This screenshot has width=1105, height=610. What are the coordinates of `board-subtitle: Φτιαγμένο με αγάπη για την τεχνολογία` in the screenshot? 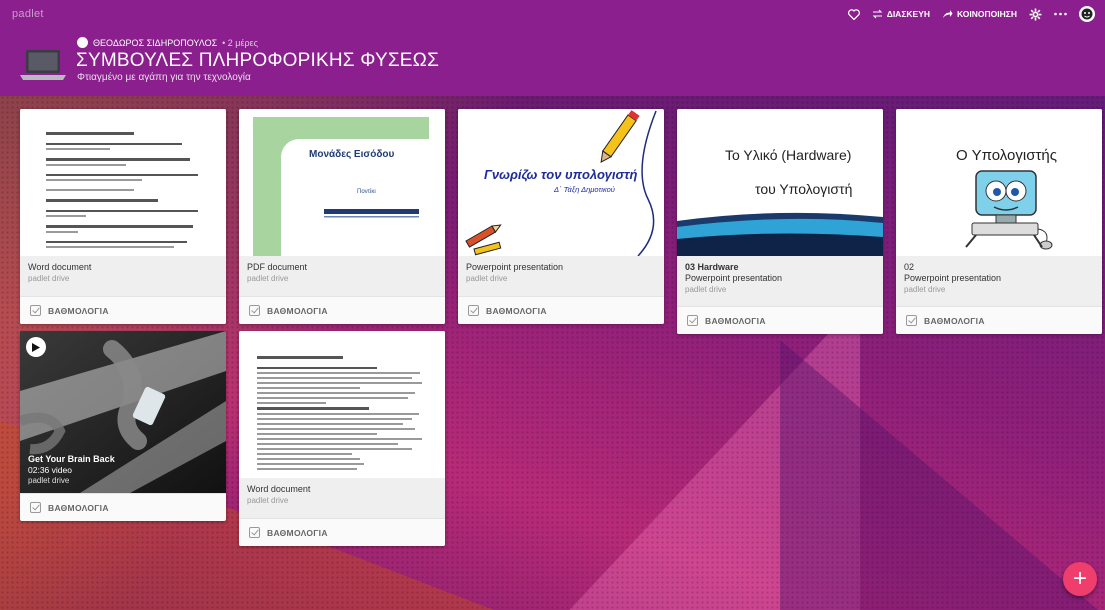 It's located at (164, 77).